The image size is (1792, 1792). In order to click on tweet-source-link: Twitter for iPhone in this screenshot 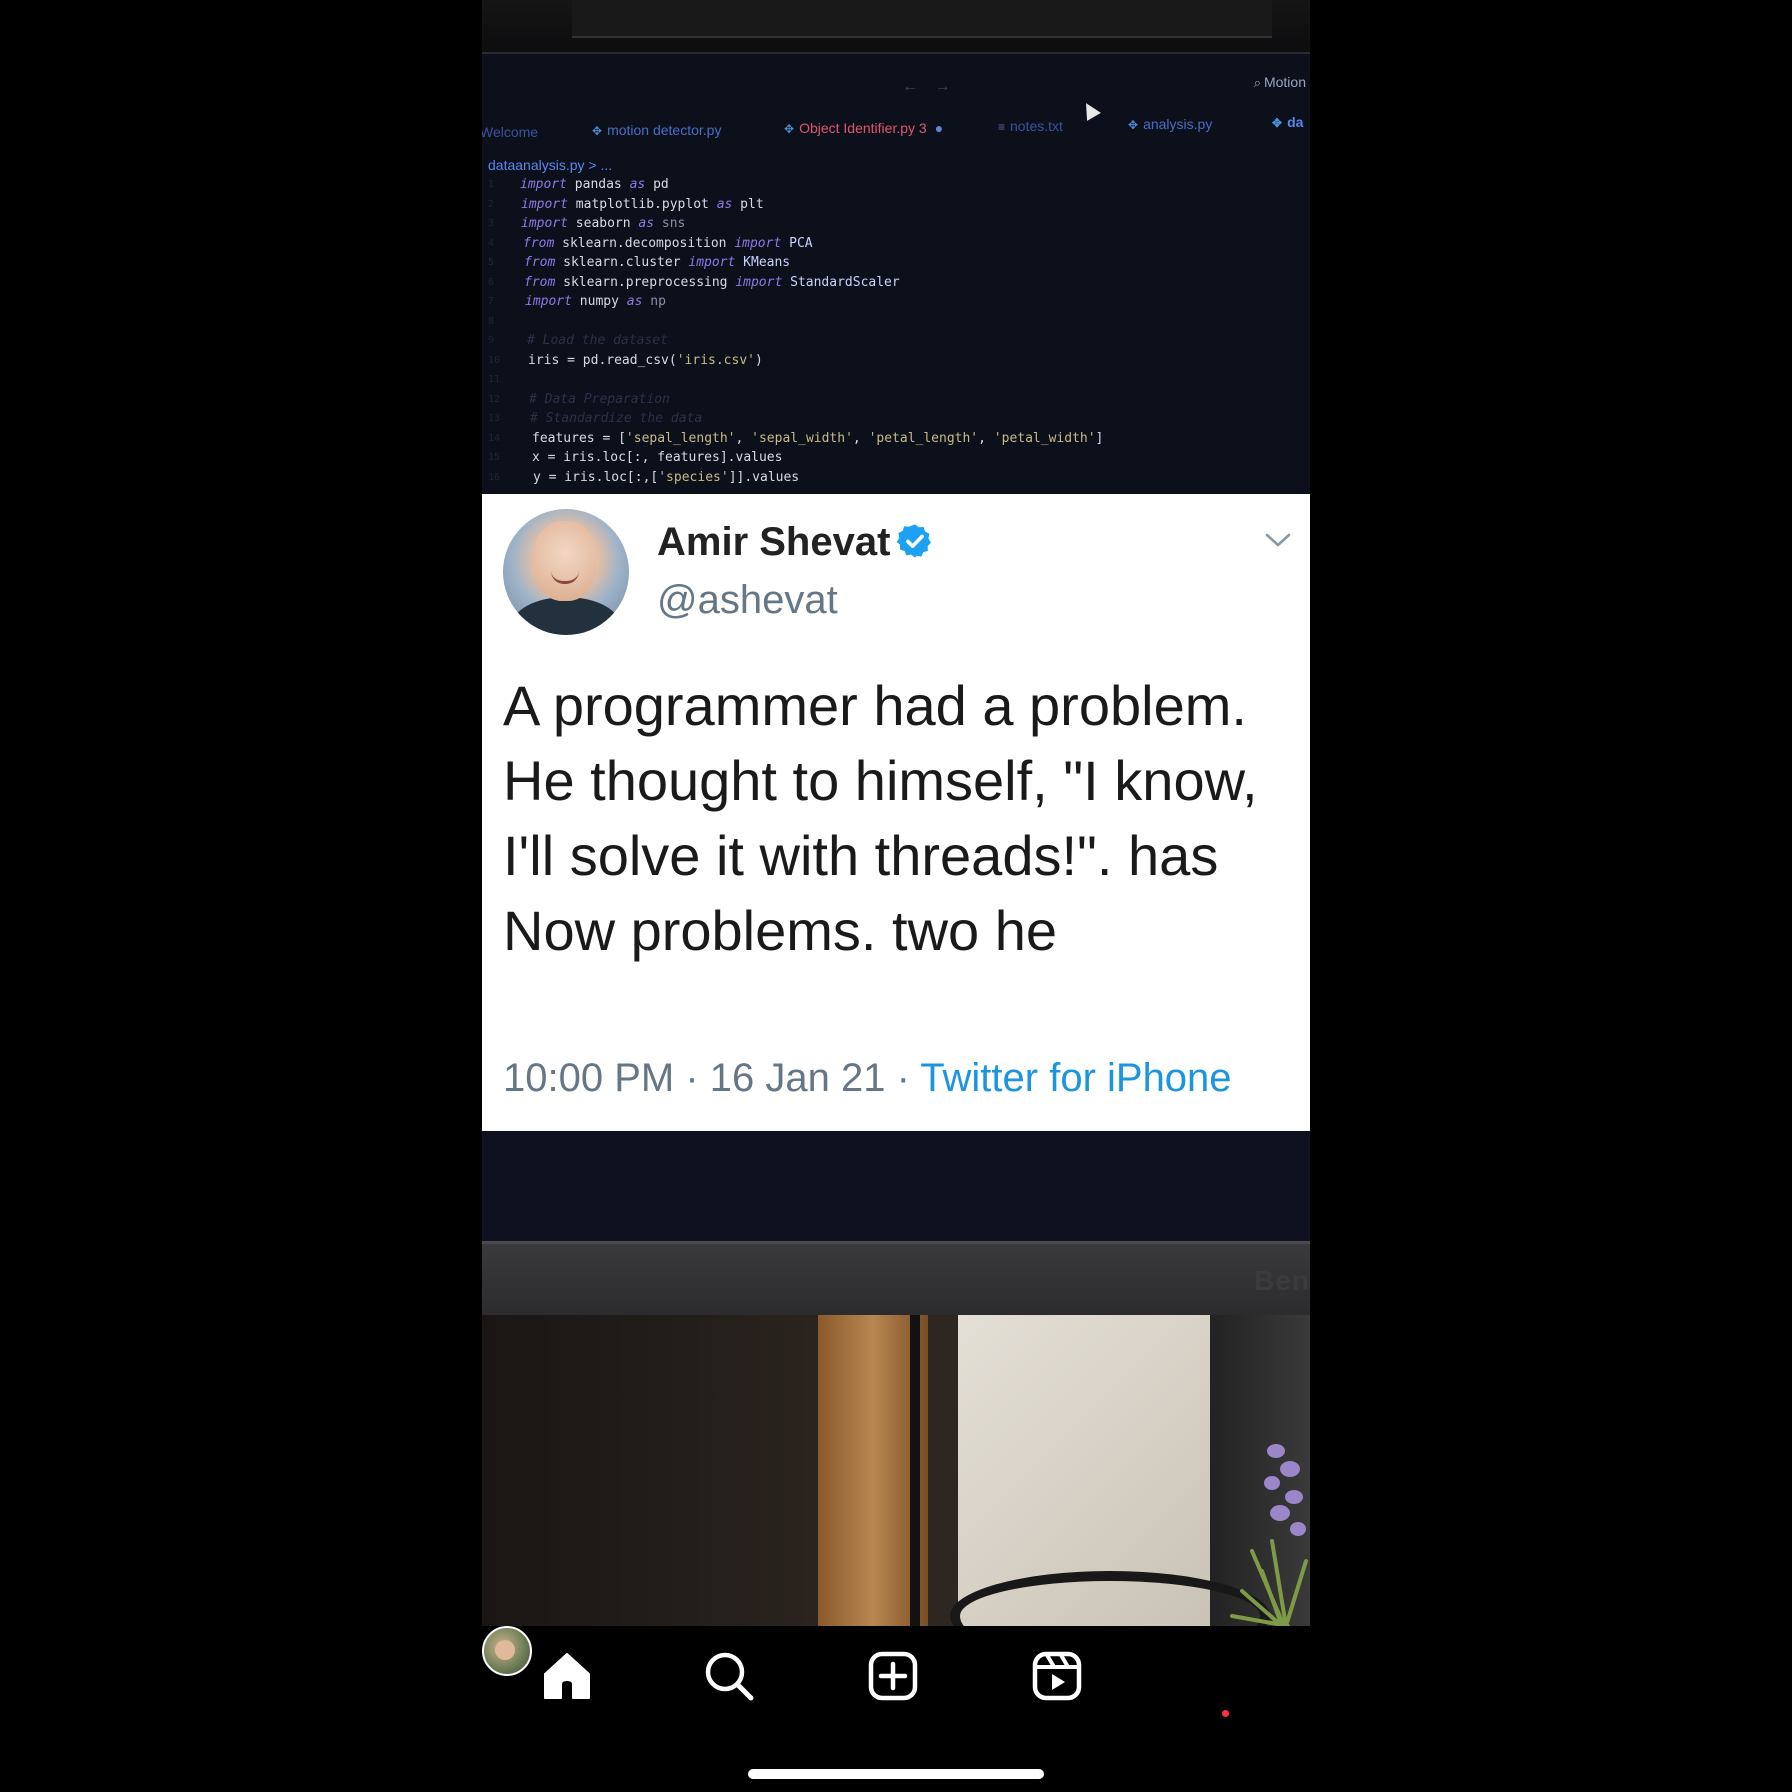, I will do `click(1076, 1078)`.